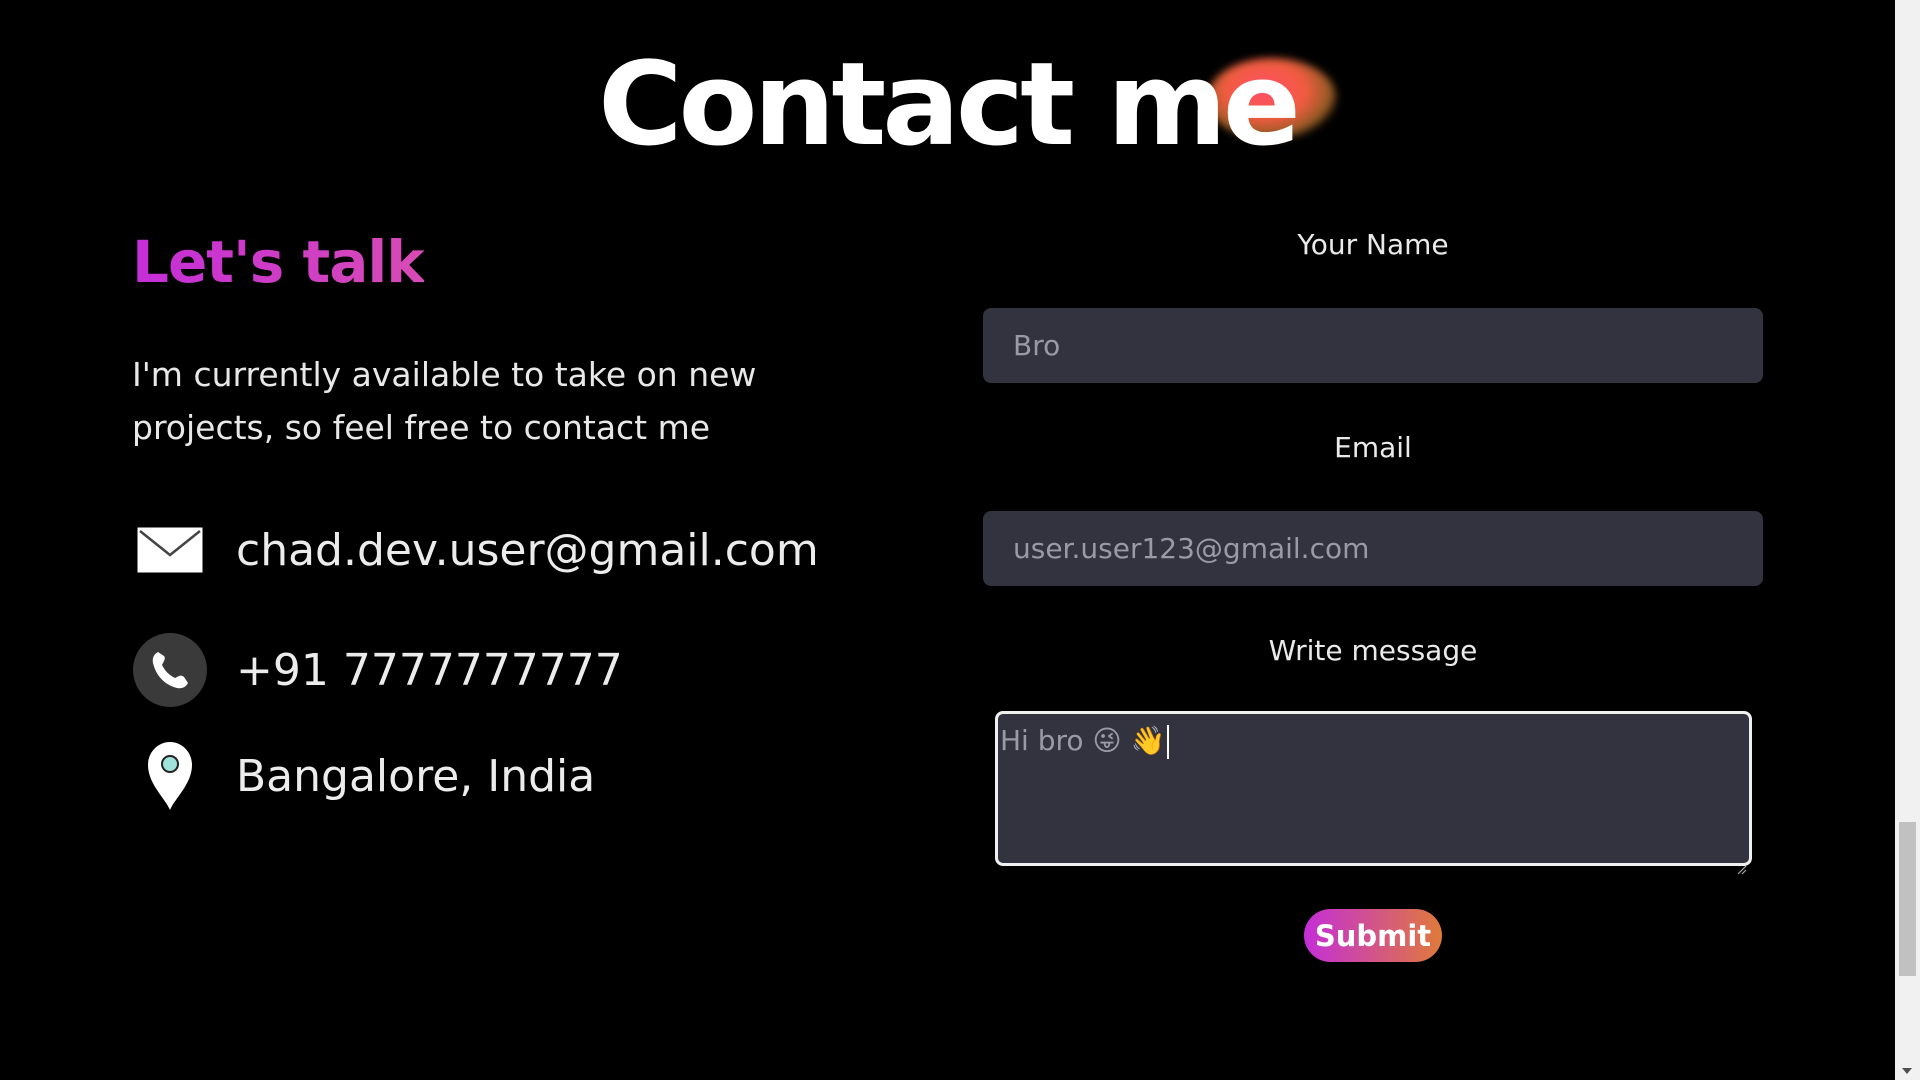  I want to click on name-input-value: Bro, so click(1037, 345).